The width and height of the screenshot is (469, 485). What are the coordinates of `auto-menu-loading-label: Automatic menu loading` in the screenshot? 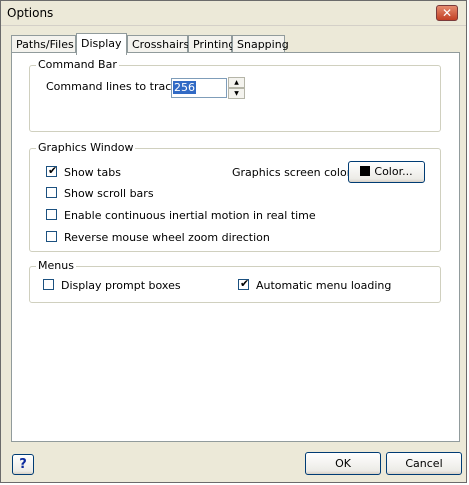 It's located at (324, 285).